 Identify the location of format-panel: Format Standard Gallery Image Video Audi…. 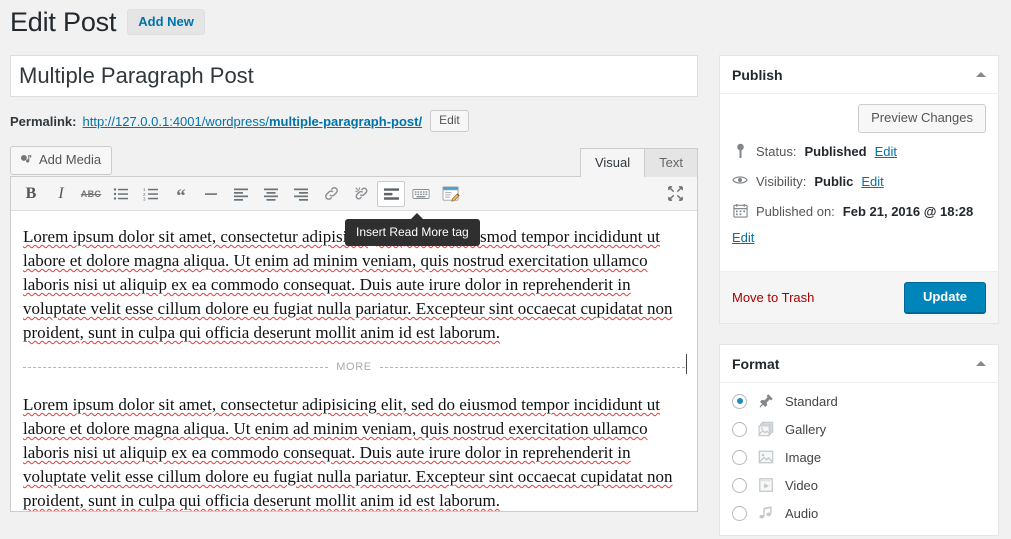
(859, 440).